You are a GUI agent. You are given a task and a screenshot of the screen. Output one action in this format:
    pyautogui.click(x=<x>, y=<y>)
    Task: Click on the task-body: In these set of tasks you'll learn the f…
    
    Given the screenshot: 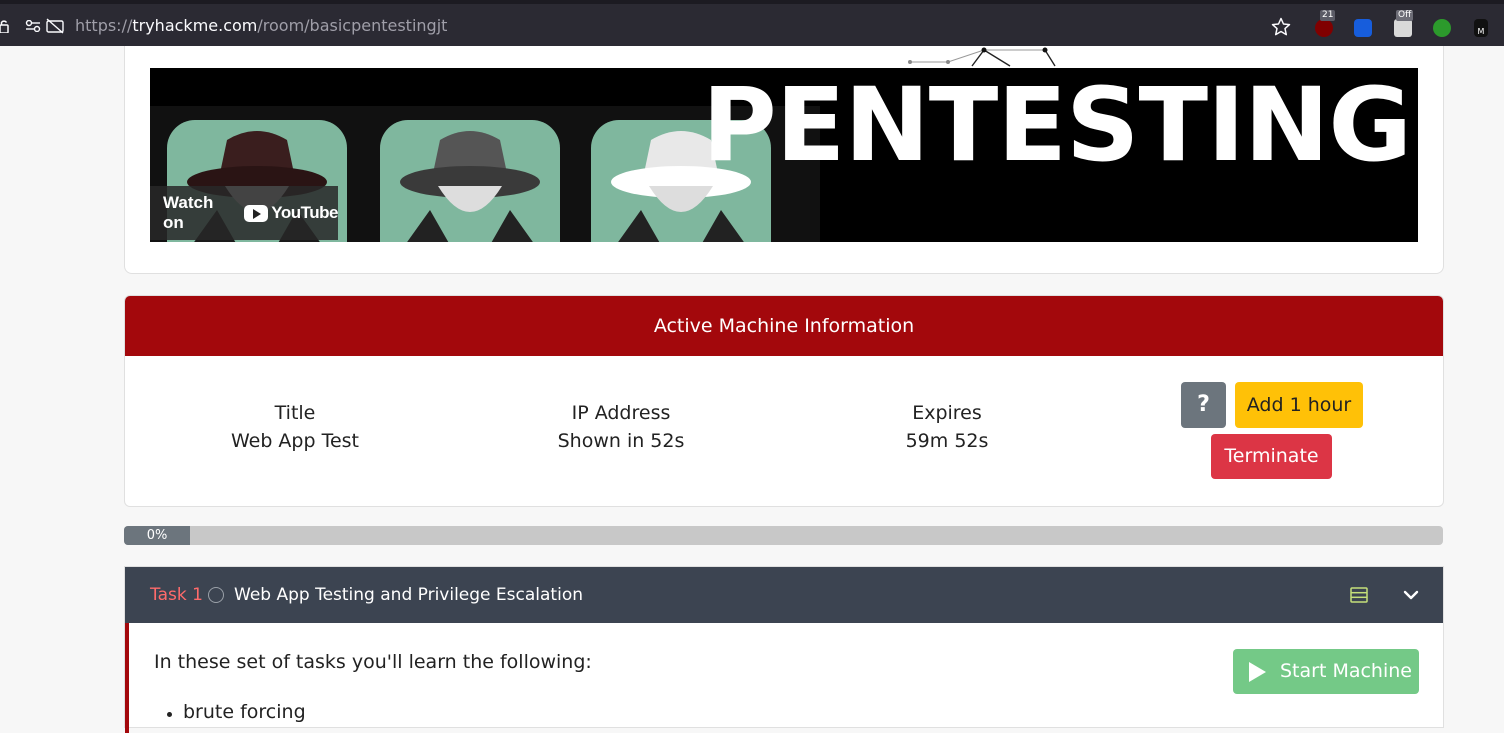 What is the action you would take?
    pyautogui.click(x=786, y=678)
    